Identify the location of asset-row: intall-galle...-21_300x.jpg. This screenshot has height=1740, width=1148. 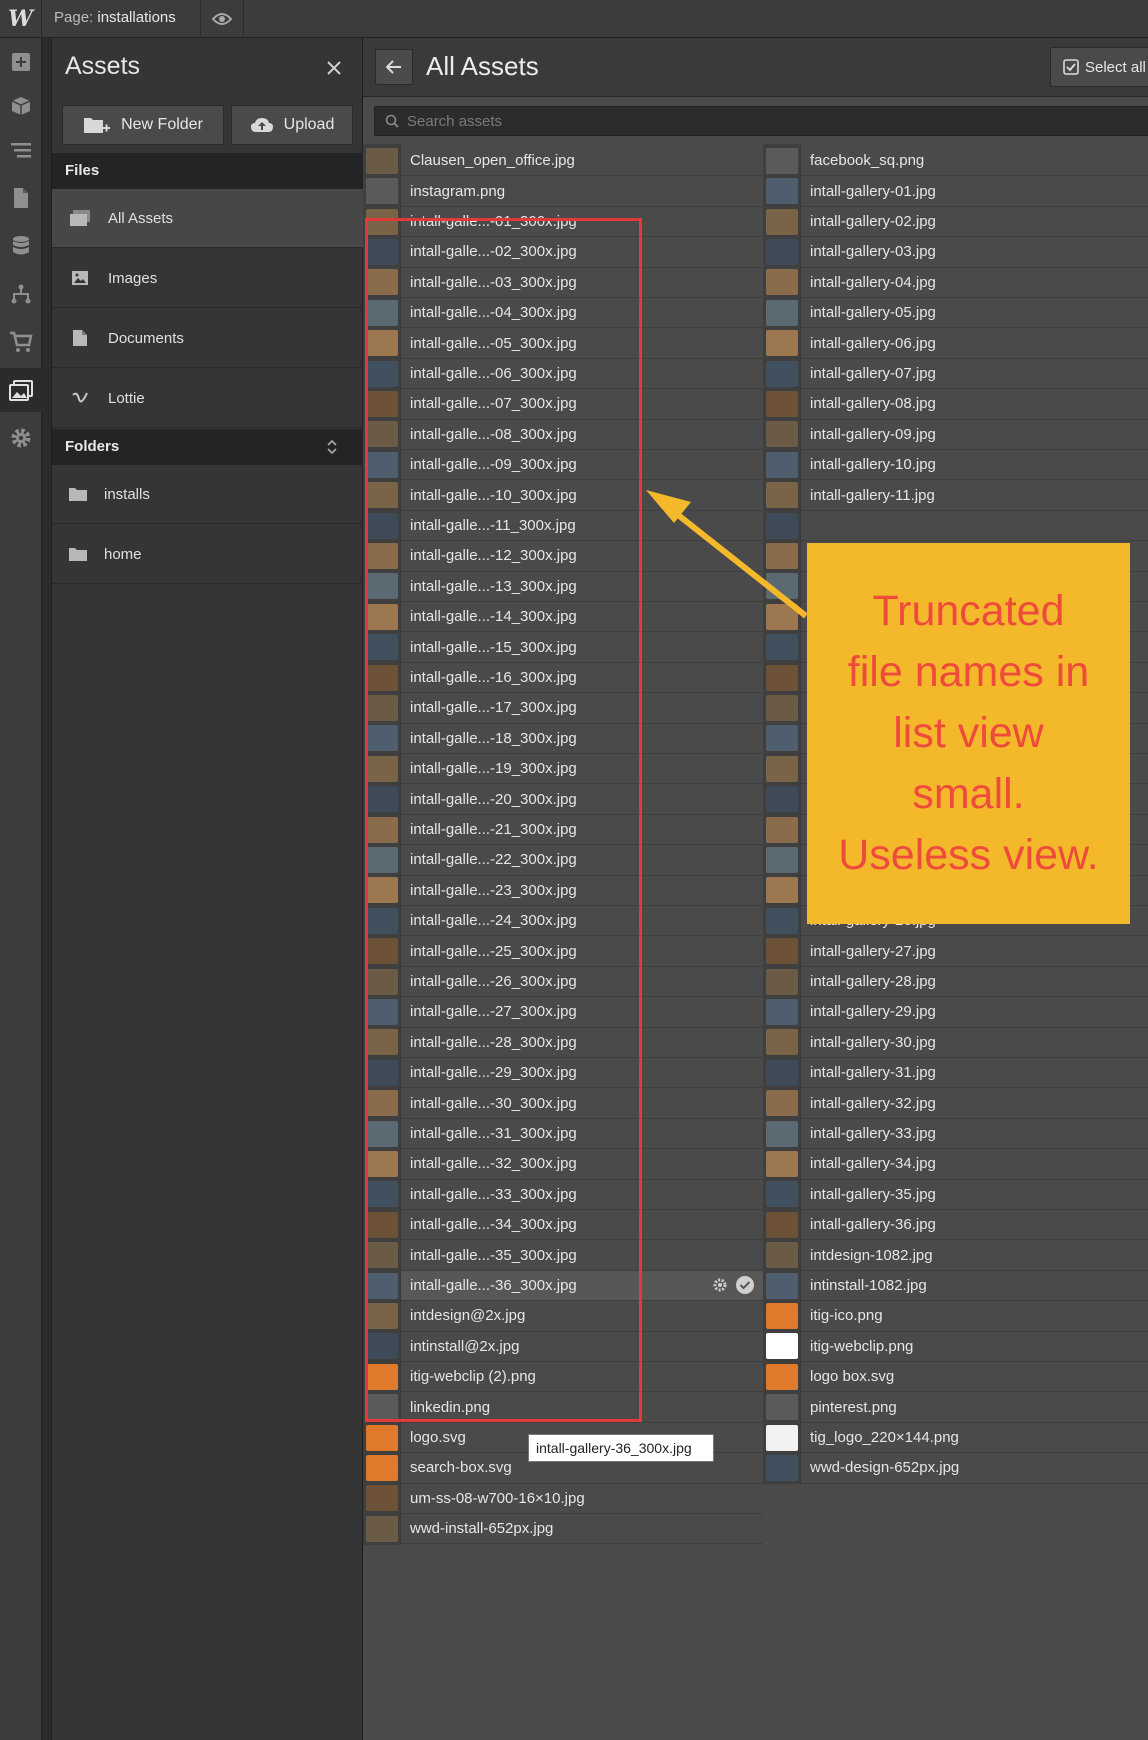
(563, 829).